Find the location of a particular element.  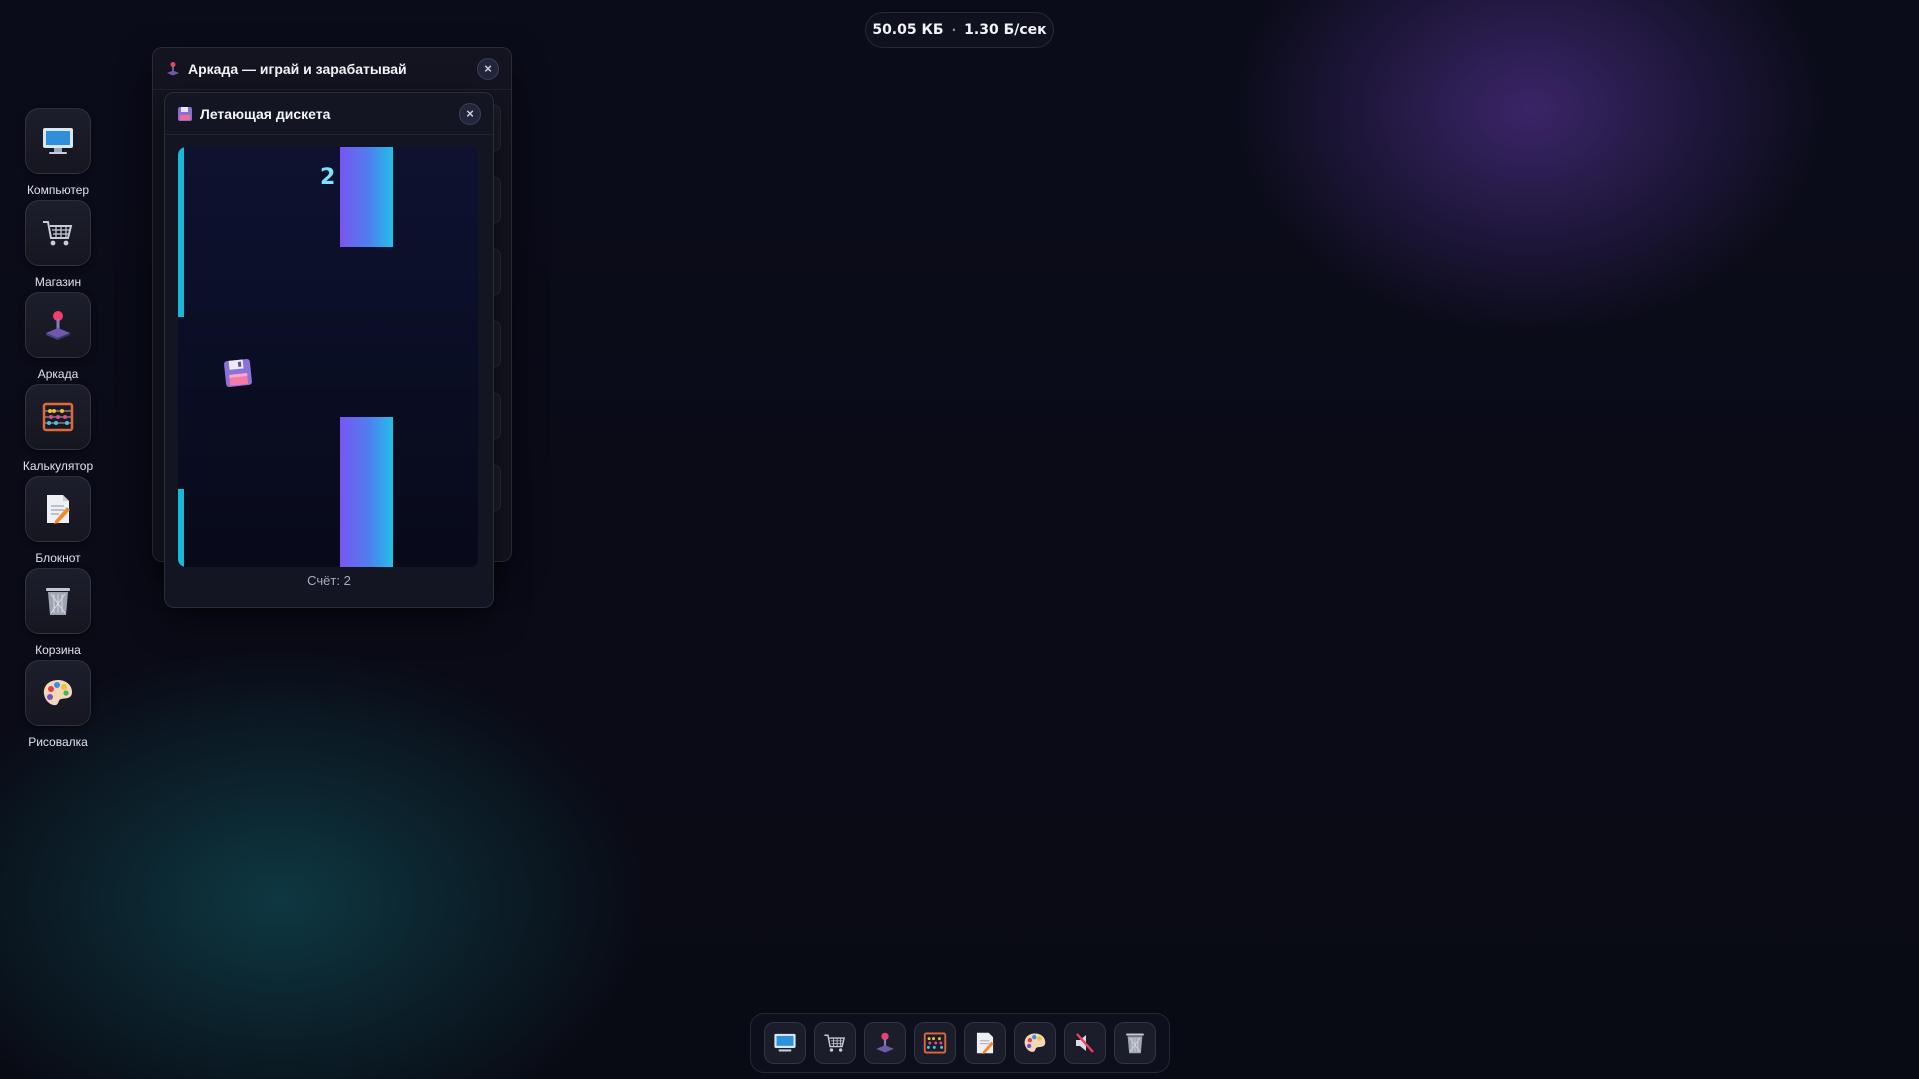

taskbar-paint-button is located at coordinates (1035, 1043).